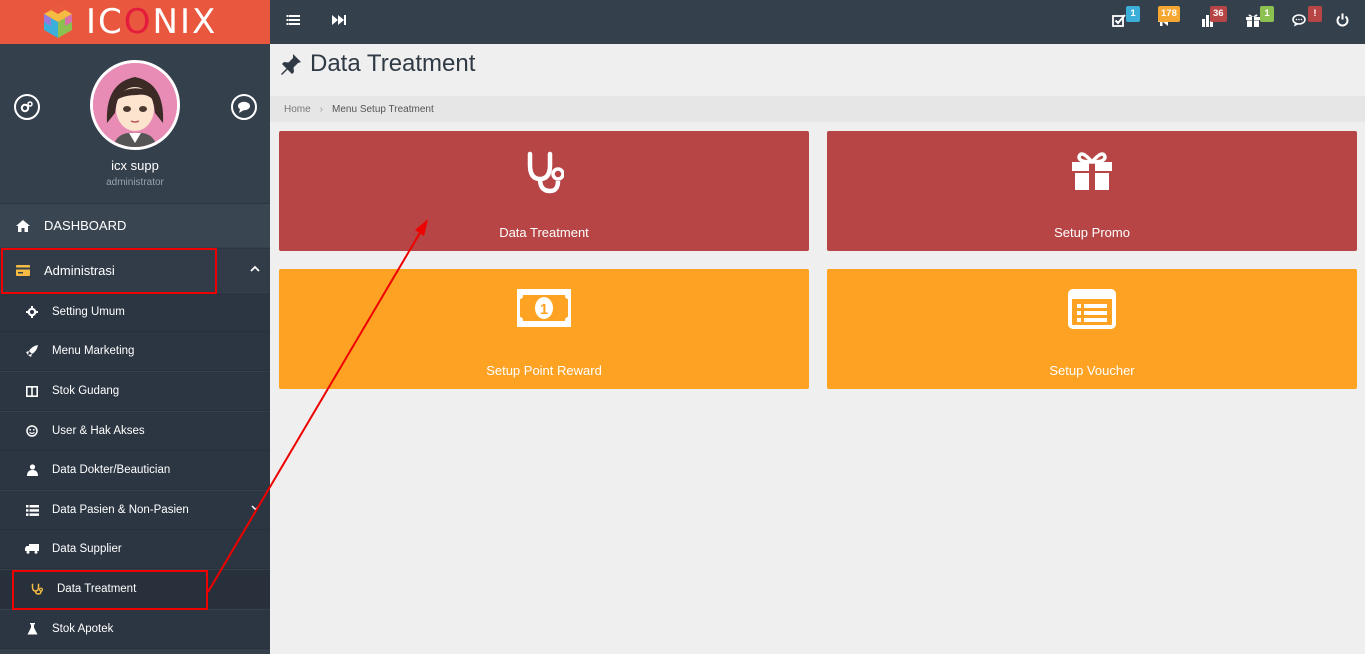 The height and width of the screenshot is (654, 1365). I want to click on breadcrumb-current: Menu Setup Treatment, so click(383, 109).